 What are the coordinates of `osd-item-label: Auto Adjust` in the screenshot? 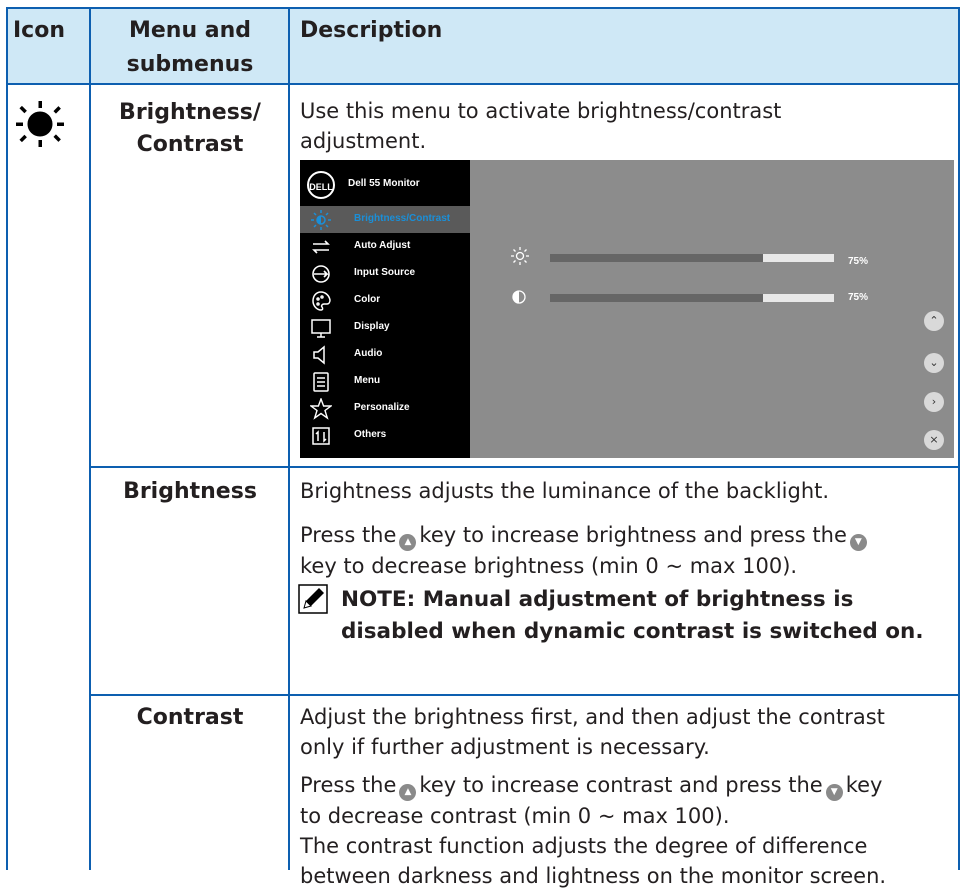 It's located at (382, 245).